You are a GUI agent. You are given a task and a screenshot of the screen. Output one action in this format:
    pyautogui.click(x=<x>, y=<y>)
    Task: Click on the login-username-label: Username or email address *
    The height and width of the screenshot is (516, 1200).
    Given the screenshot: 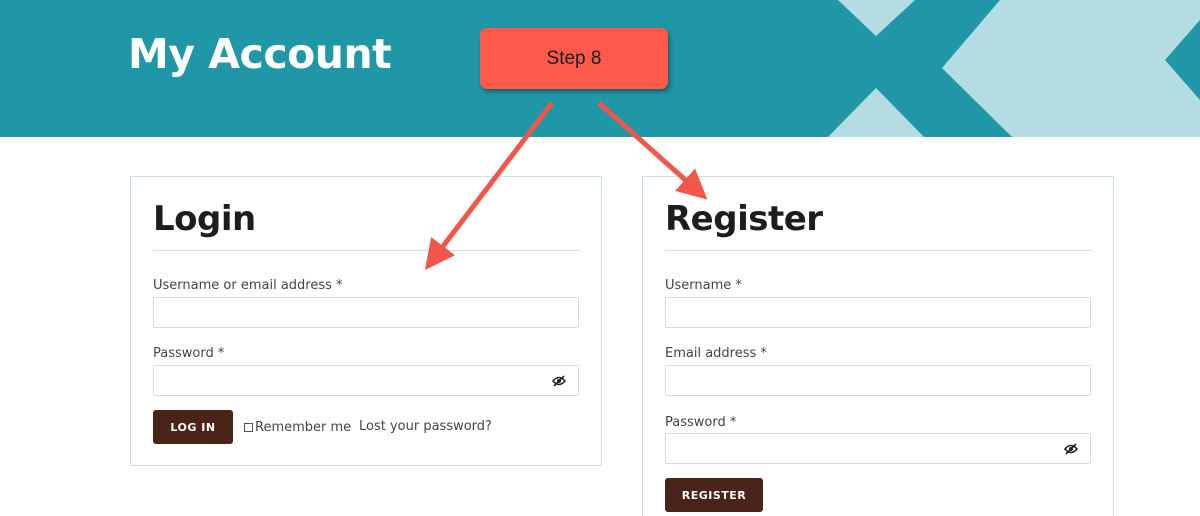 What is the action you would take?
    pyautogui.click(x=248, y=285)
    